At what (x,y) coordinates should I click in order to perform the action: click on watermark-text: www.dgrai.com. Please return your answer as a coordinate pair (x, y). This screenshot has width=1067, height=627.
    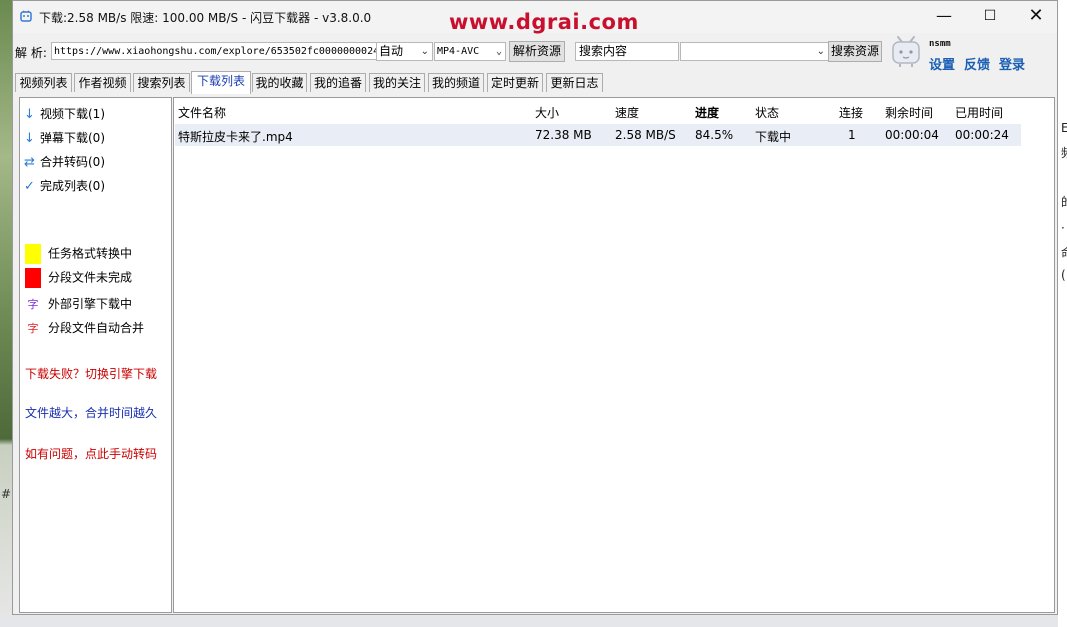
    Looking at the image, I should click on (544, 22).